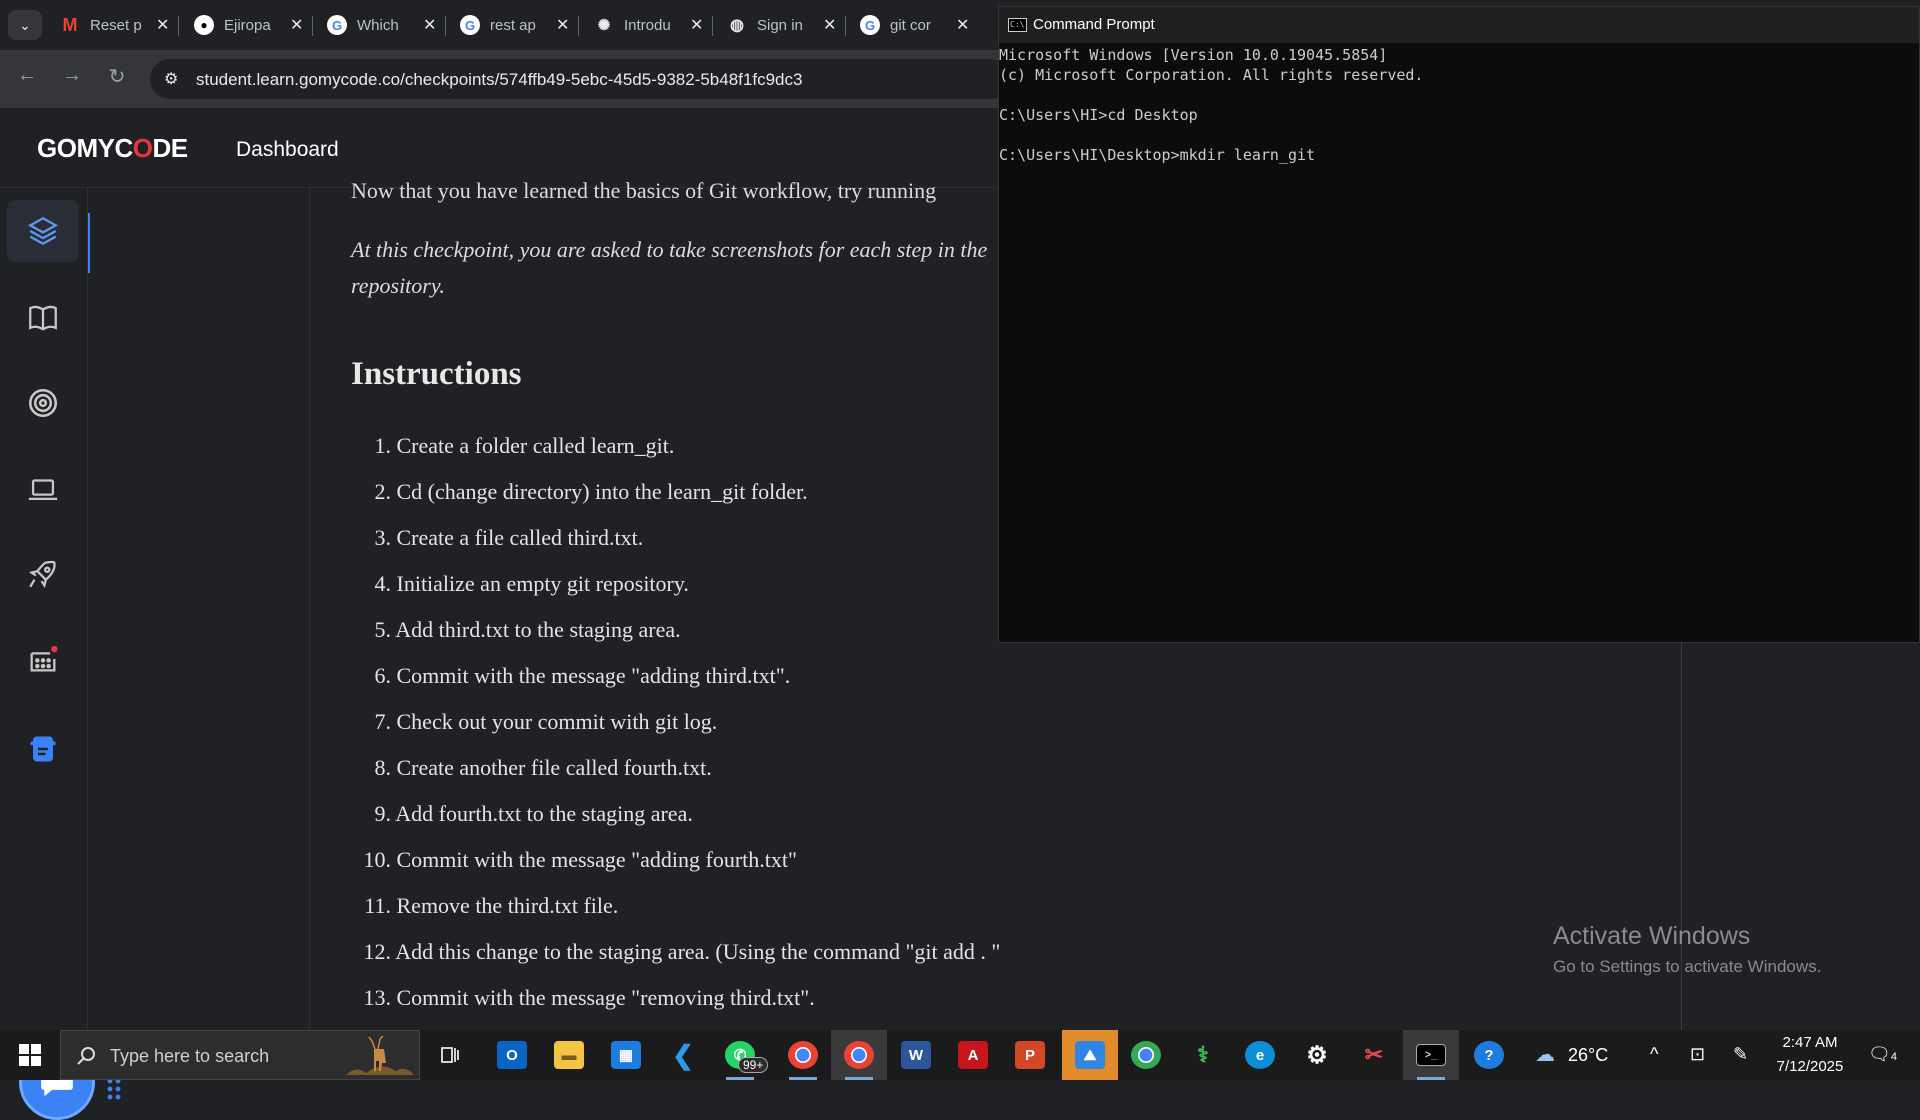 The height and width of the screenshot is (1120, 1920). Describe the element at coordinates (378, 25) in the screenshot. I see `tab-title: Which` at that location.